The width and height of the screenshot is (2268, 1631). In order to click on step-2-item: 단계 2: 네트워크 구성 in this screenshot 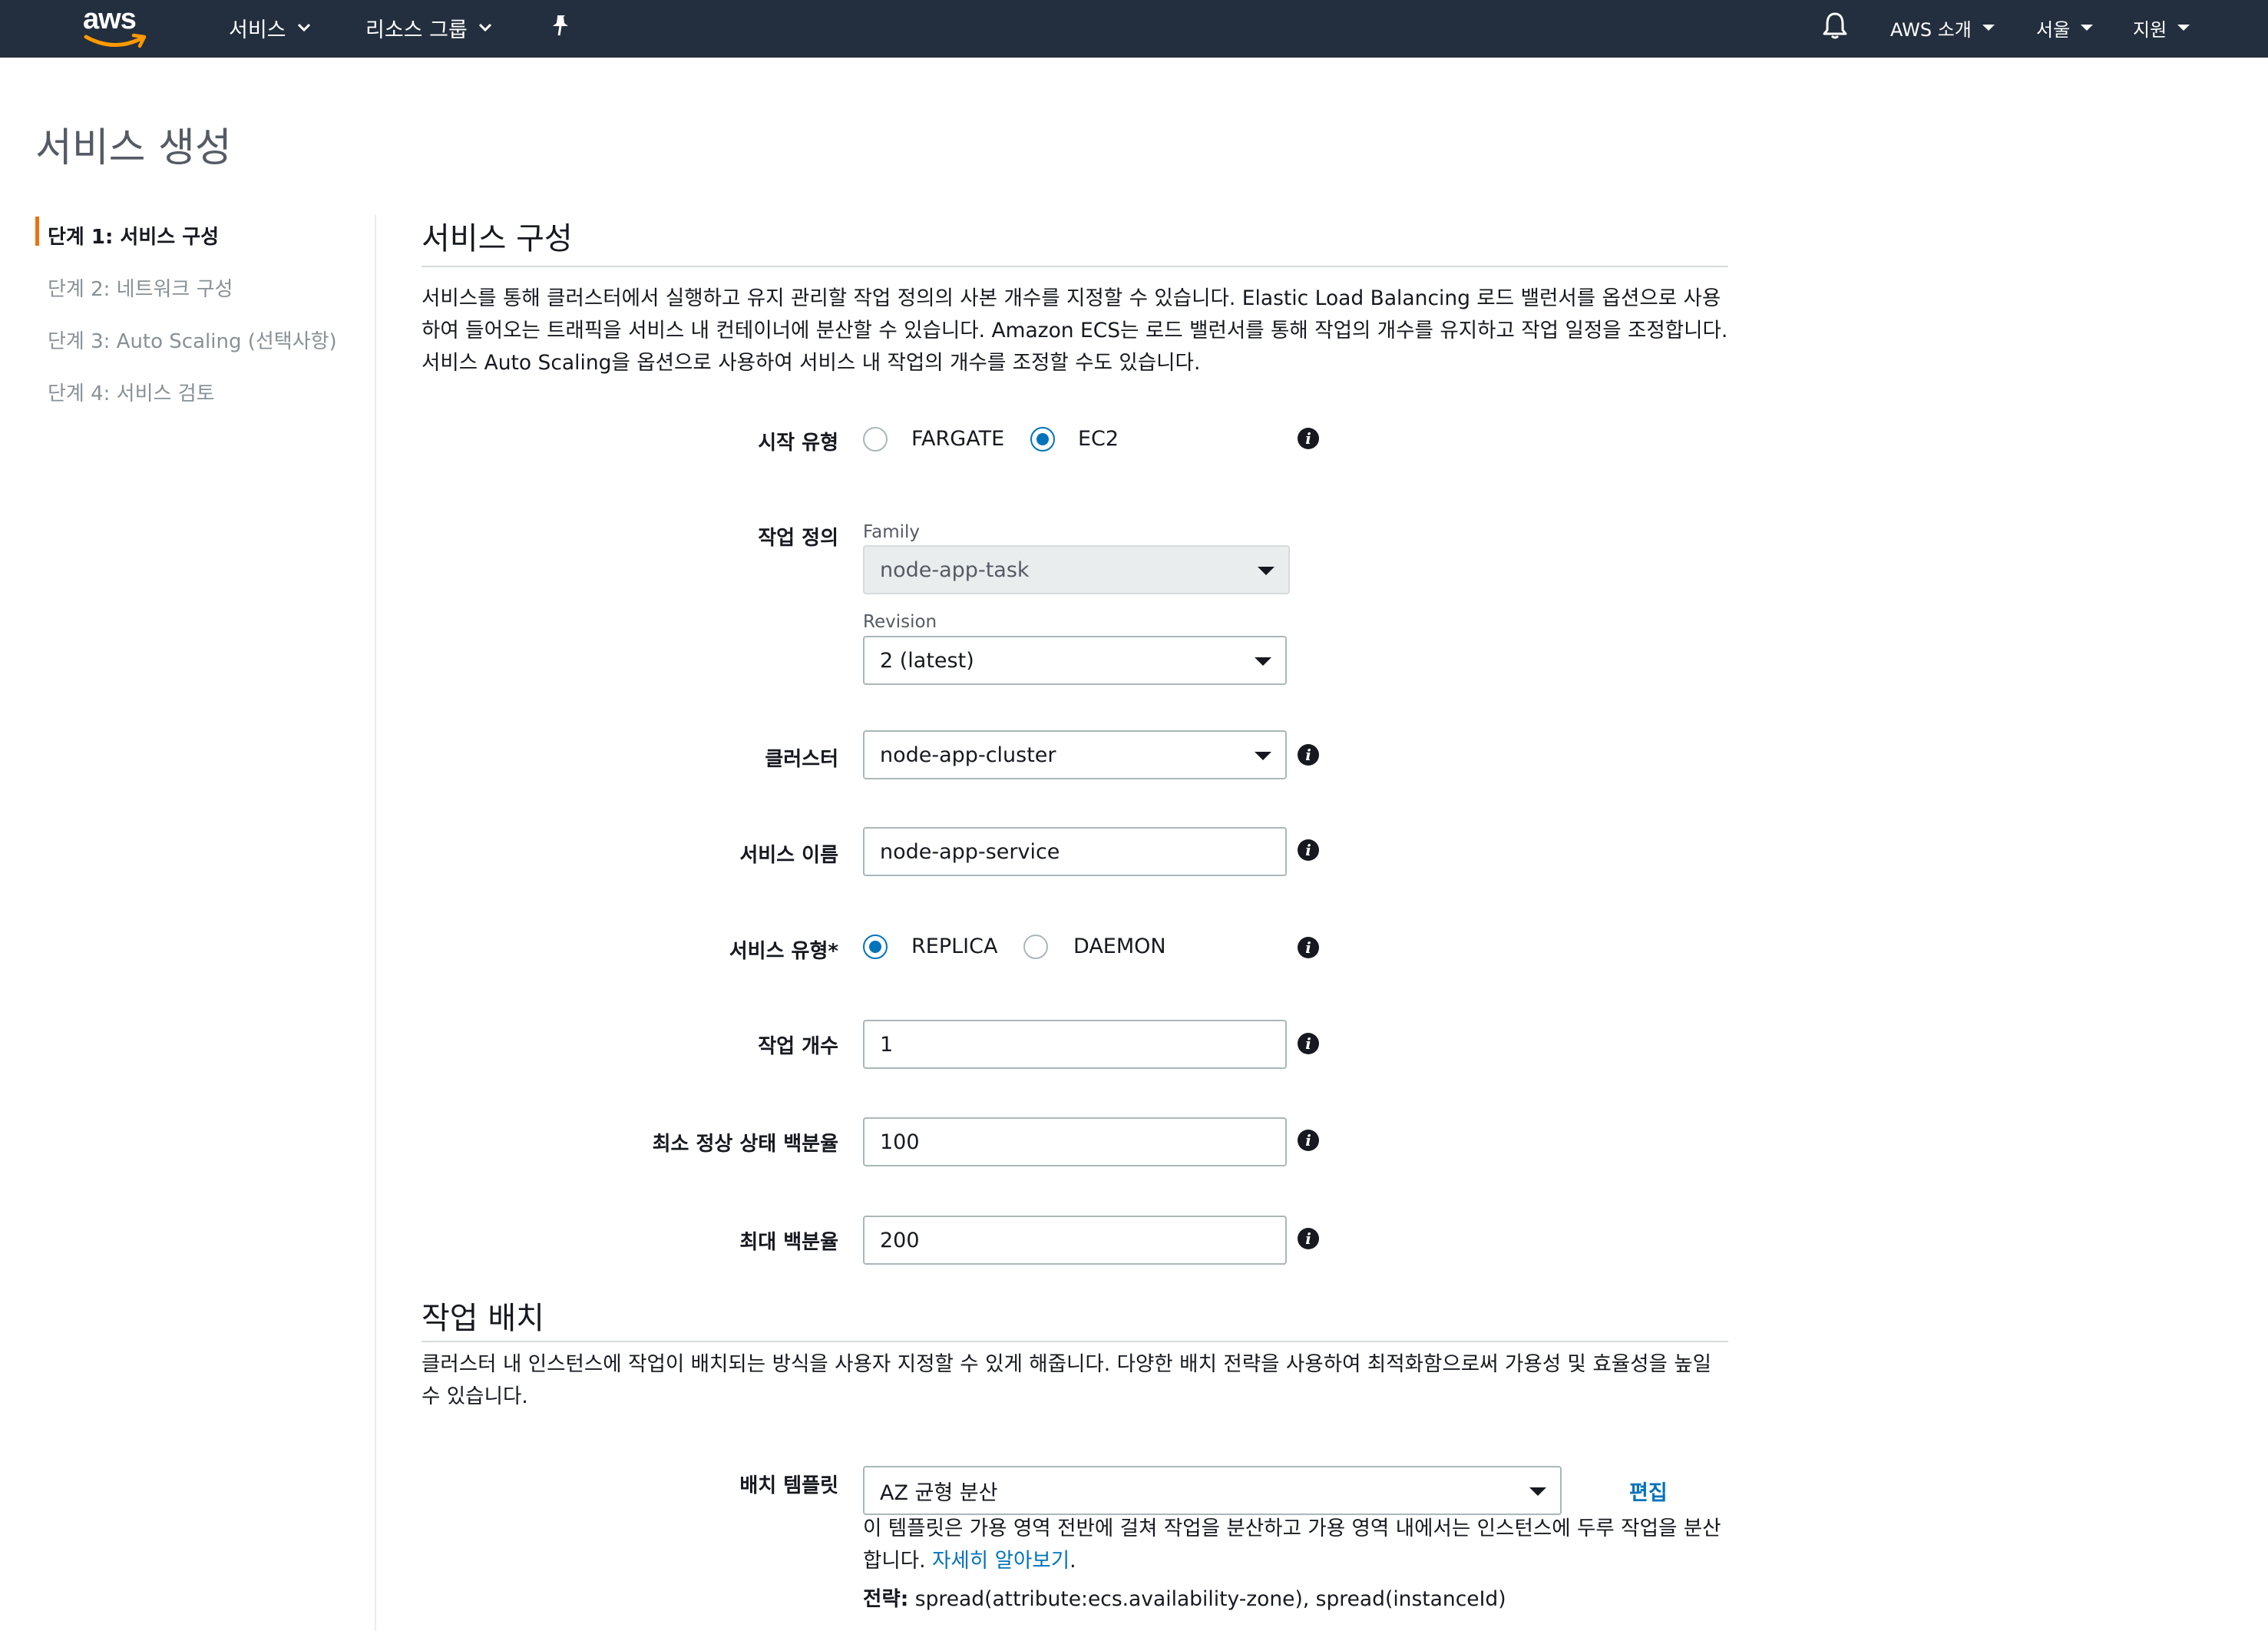, I will do `click(140, 289)`.